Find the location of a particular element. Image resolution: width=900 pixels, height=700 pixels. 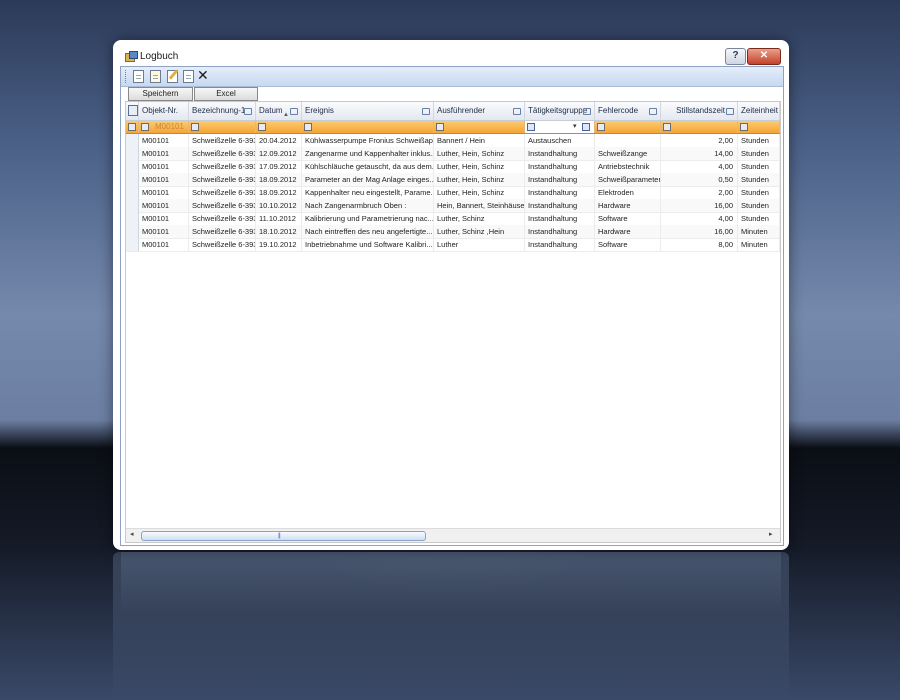

table-cell-fehler is located at coordinates (628, 140).